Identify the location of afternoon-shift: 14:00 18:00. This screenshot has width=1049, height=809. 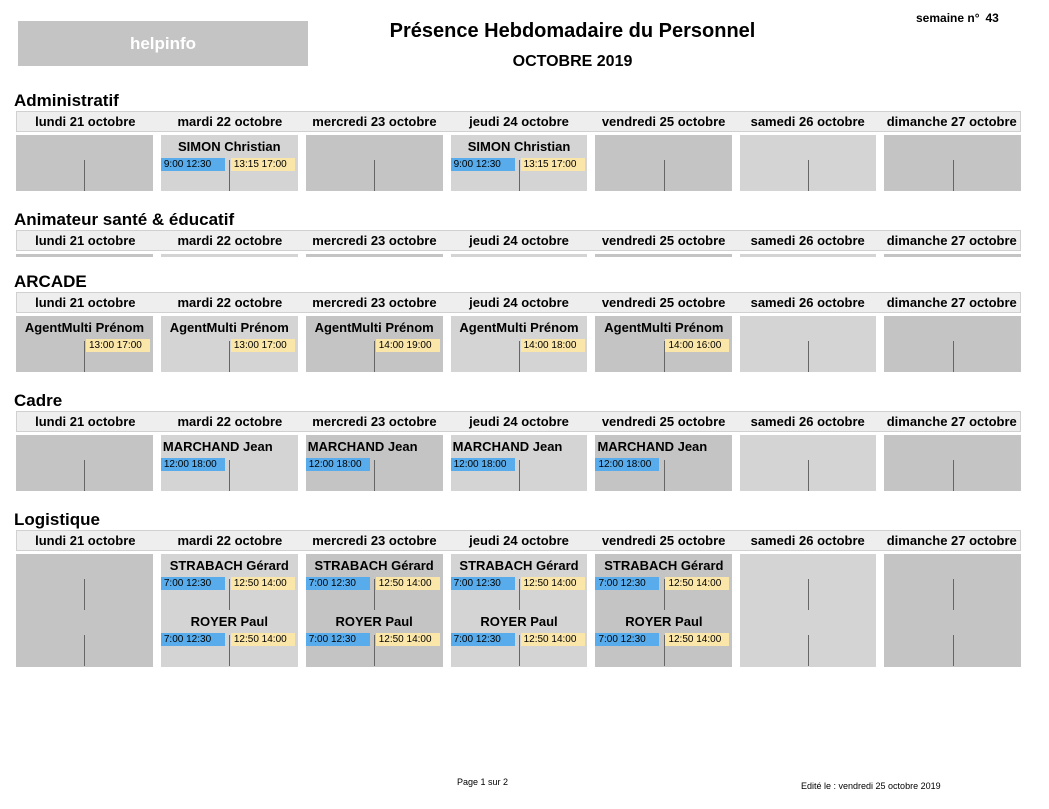
(552, 345).